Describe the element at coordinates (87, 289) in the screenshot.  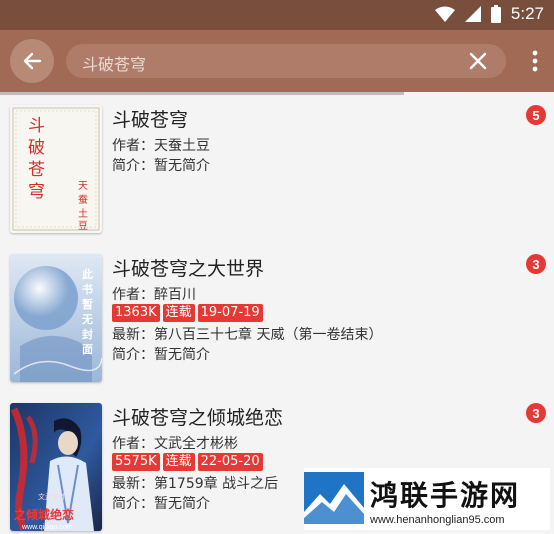
I see `svg-text: 书` at that location.